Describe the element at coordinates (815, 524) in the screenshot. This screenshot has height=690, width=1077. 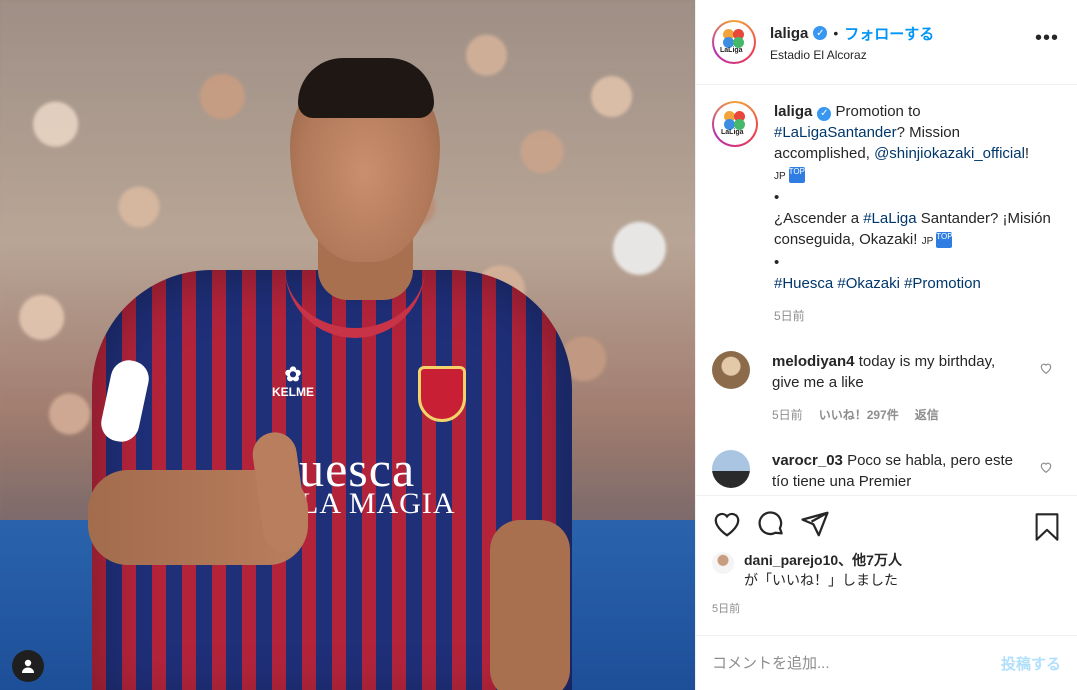
I see `share-paper-plane-icon` at that location.